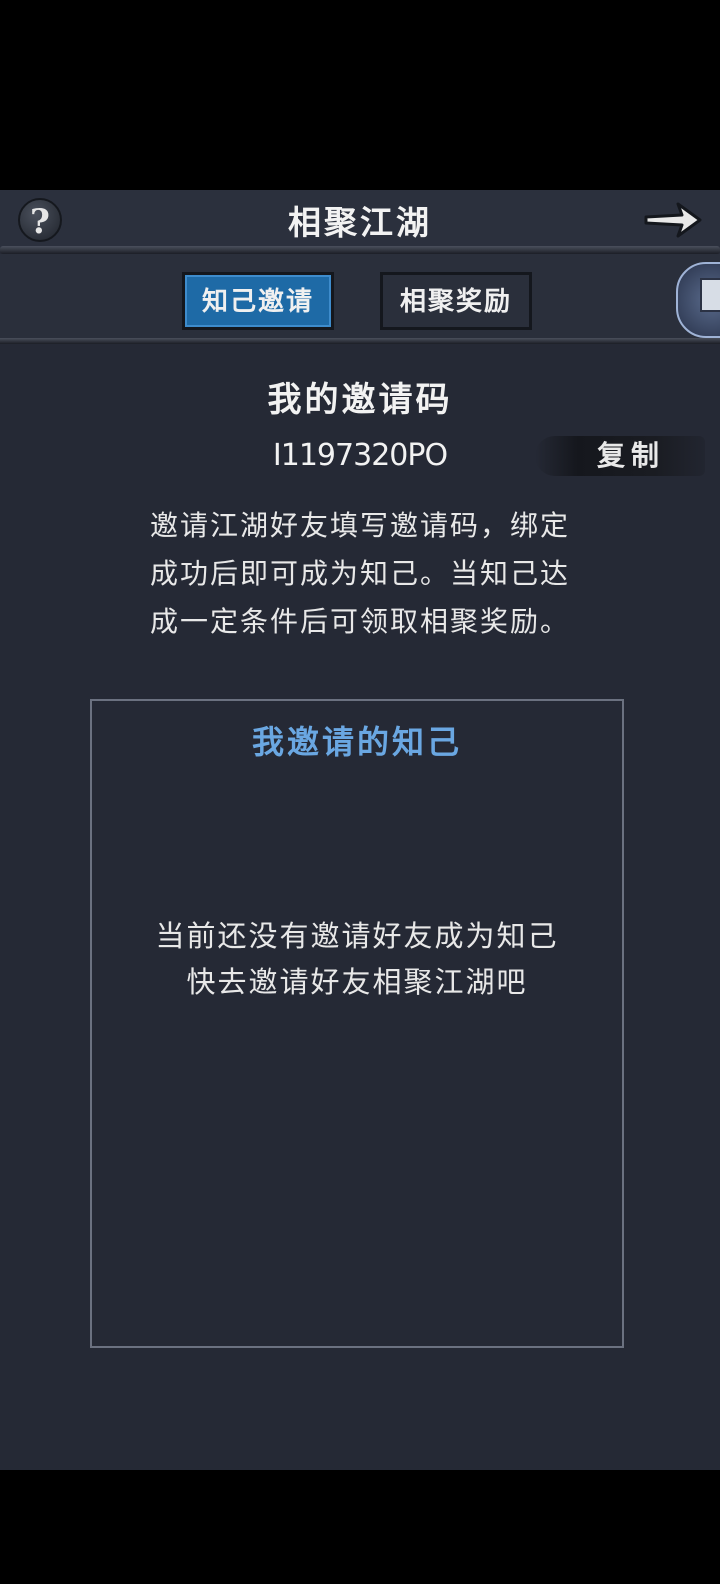 This screenshot has width=720, height=1584. I want to click on tab-bar, so click(360, 299).